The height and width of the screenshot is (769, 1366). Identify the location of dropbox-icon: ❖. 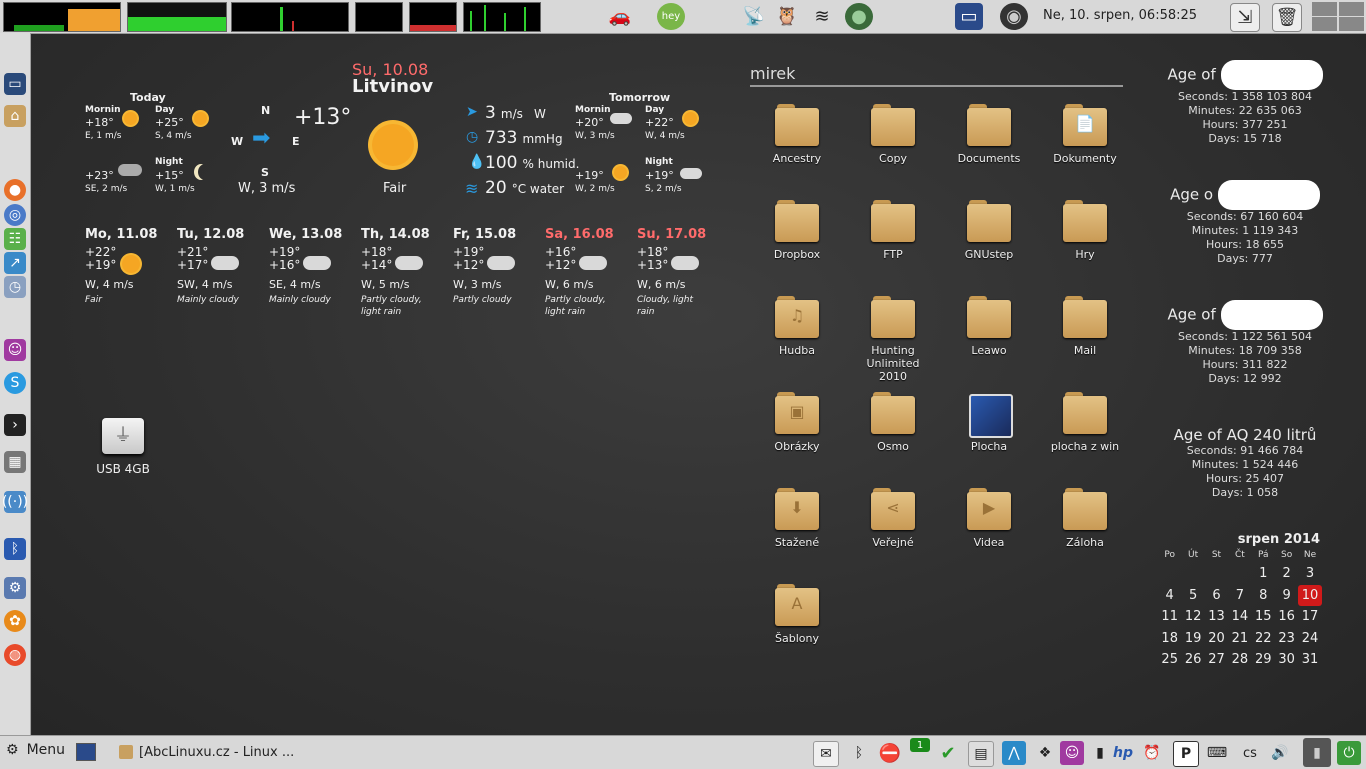
(1045, 753).